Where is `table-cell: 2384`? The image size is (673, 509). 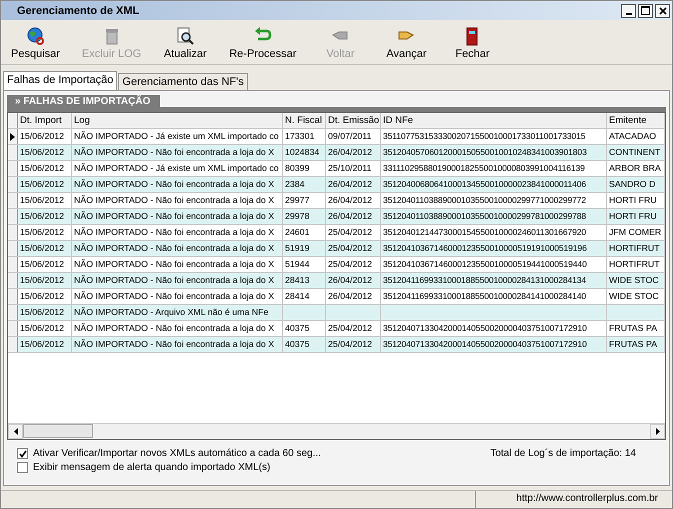
table-cell: 2384 is located at coordinates (304, 184).